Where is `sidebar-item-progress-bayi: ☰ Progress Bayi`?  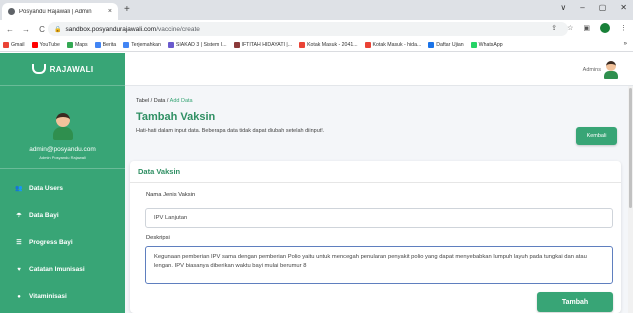 sidebar-item-progress-bayi: ☰ Progress Bayi is located at coordinates (62, 242).